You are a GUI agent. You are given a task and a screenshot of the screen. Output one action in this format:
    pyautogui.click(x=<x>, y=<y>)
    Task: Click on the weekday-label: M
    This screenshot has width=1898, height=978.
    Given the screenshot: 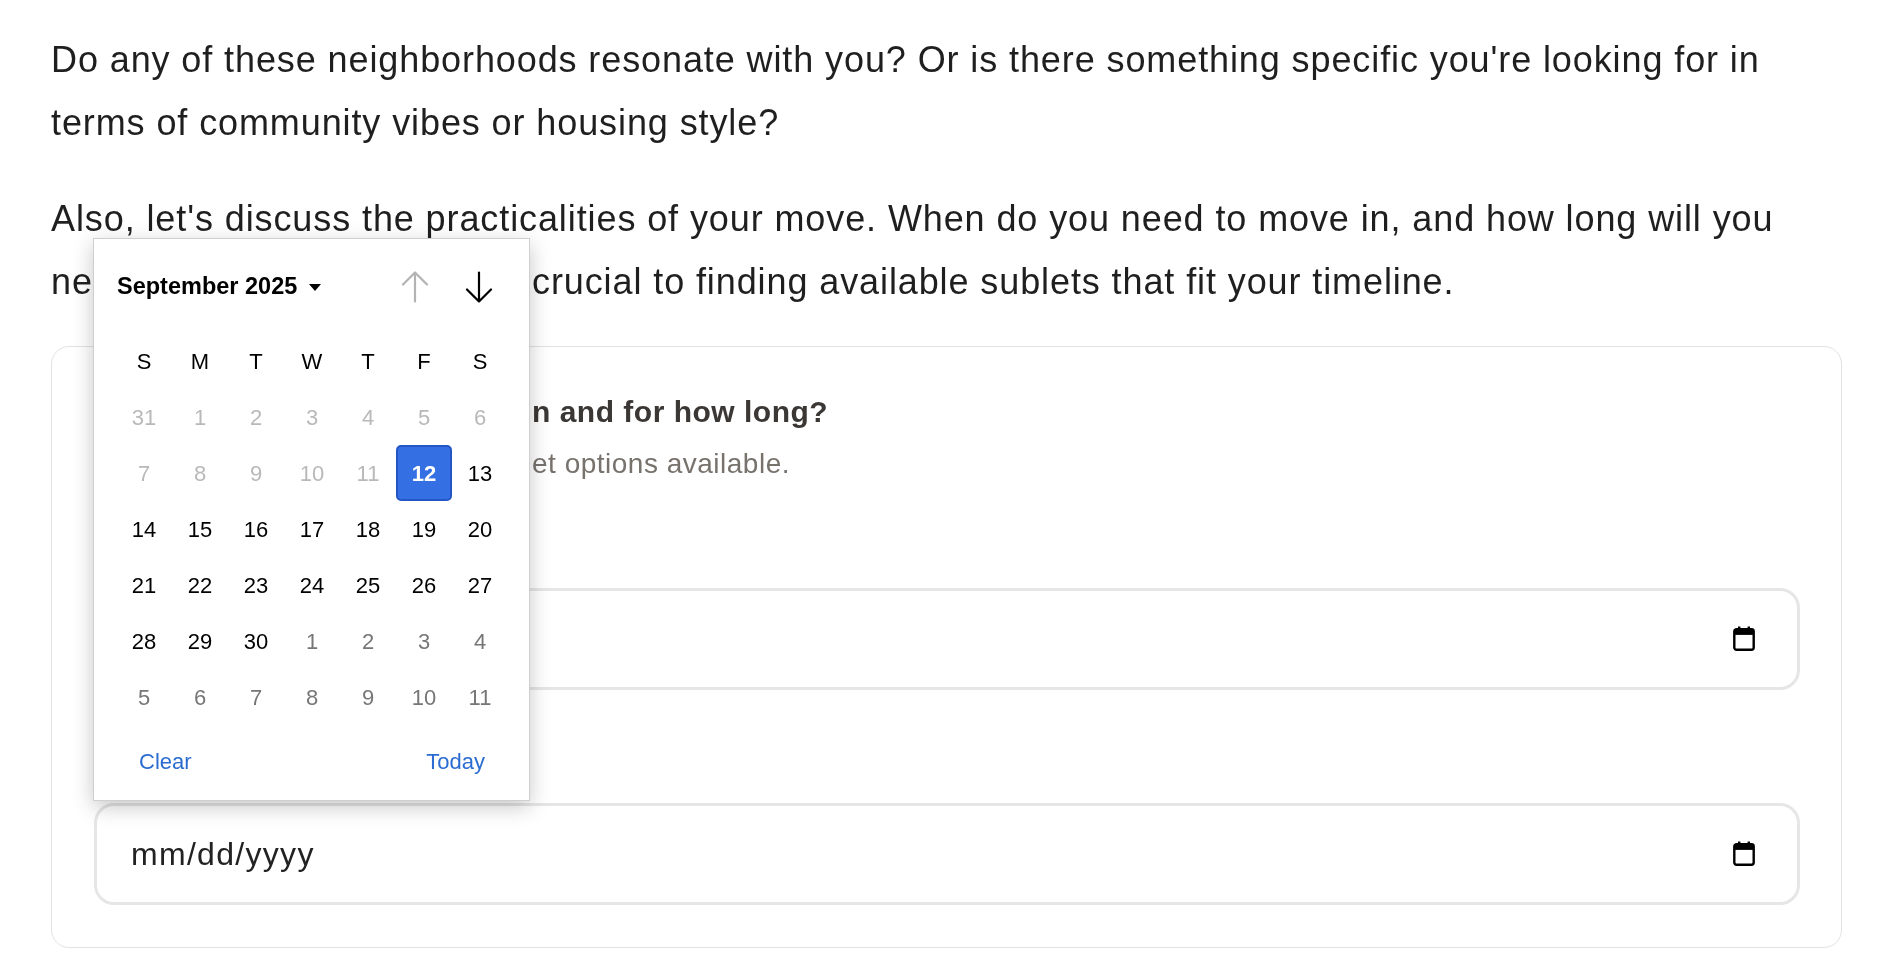 What is the action you would take?
    pyautogui.click(x=200, y=361)
    